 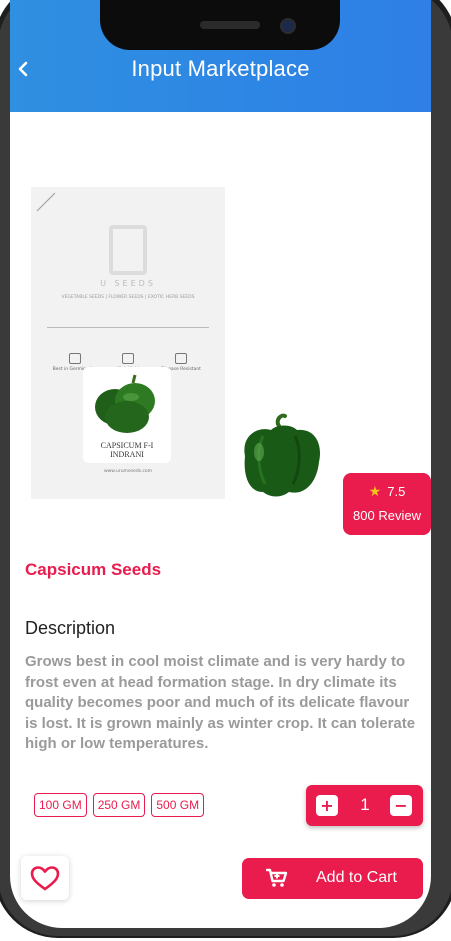 I want to click on rating-value: 7.5, so click(x=396, y=491).